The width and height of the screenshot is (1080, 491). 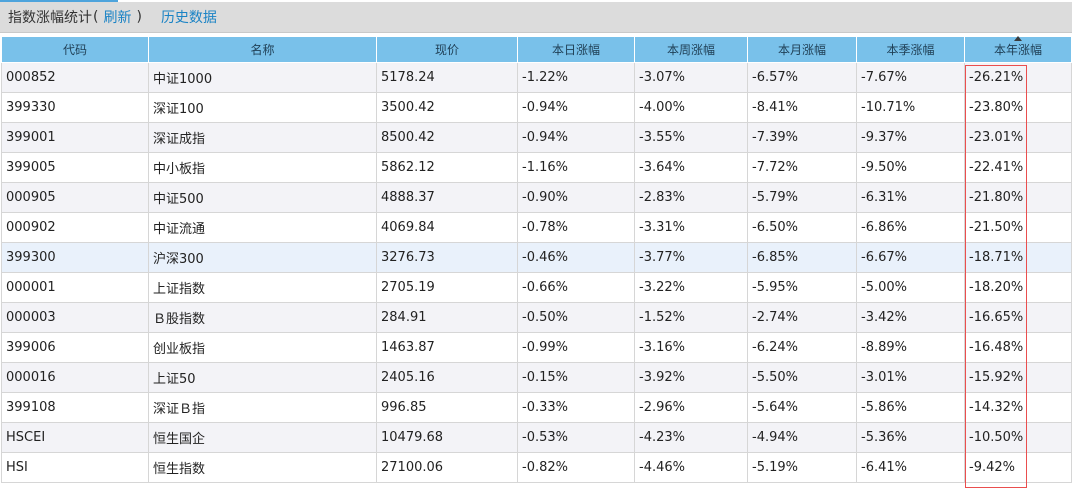 I want to click on column-header-price: 现价, so click(x=447, y=49).